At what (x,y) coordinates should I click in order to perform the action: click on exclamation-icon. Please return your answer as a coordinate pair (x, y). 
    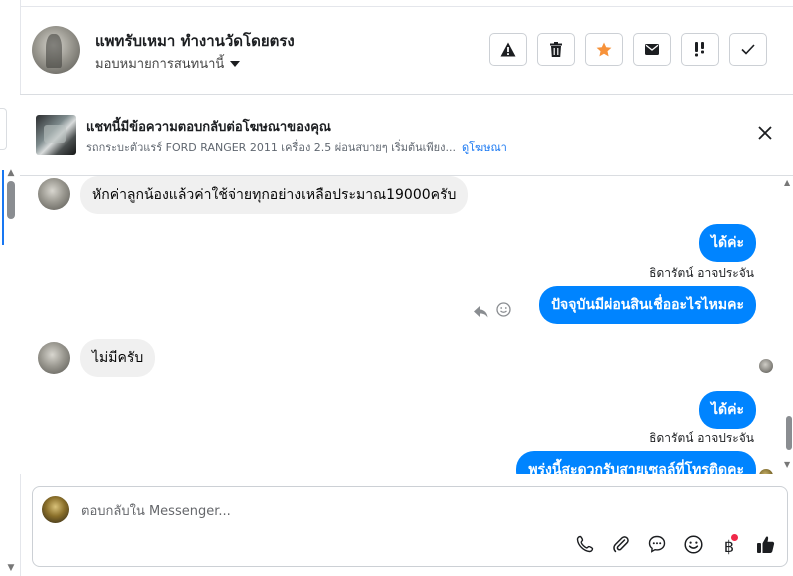
    Looking at the image, I should click on (700, 49).